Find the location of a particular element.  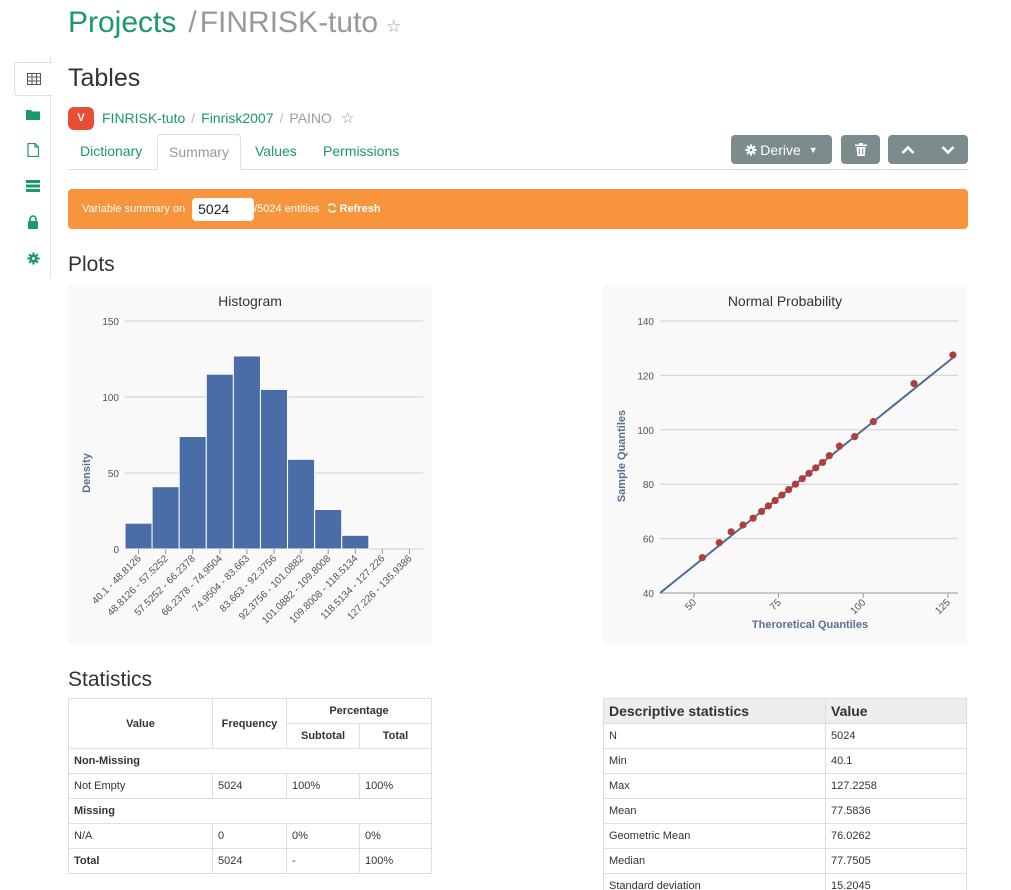

view-badge: V is located at coordinates (81, 118).